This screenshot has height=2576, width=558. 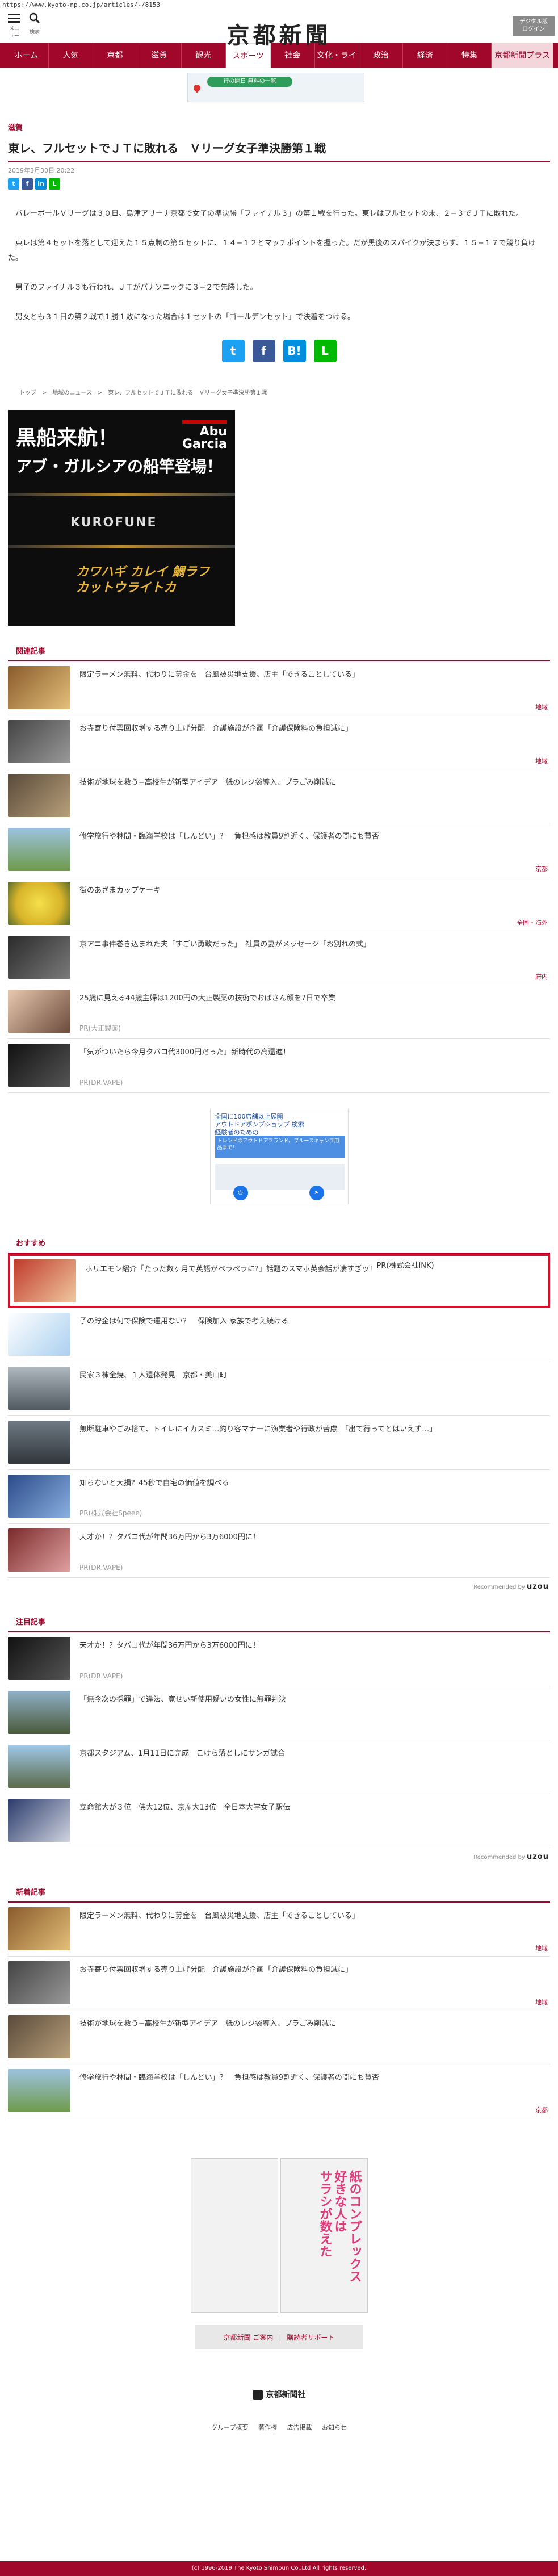 What do you see at coordinates (13, 184) in the screenshot?
I see `twitter-icon: t` at bounding box center [13, 184].